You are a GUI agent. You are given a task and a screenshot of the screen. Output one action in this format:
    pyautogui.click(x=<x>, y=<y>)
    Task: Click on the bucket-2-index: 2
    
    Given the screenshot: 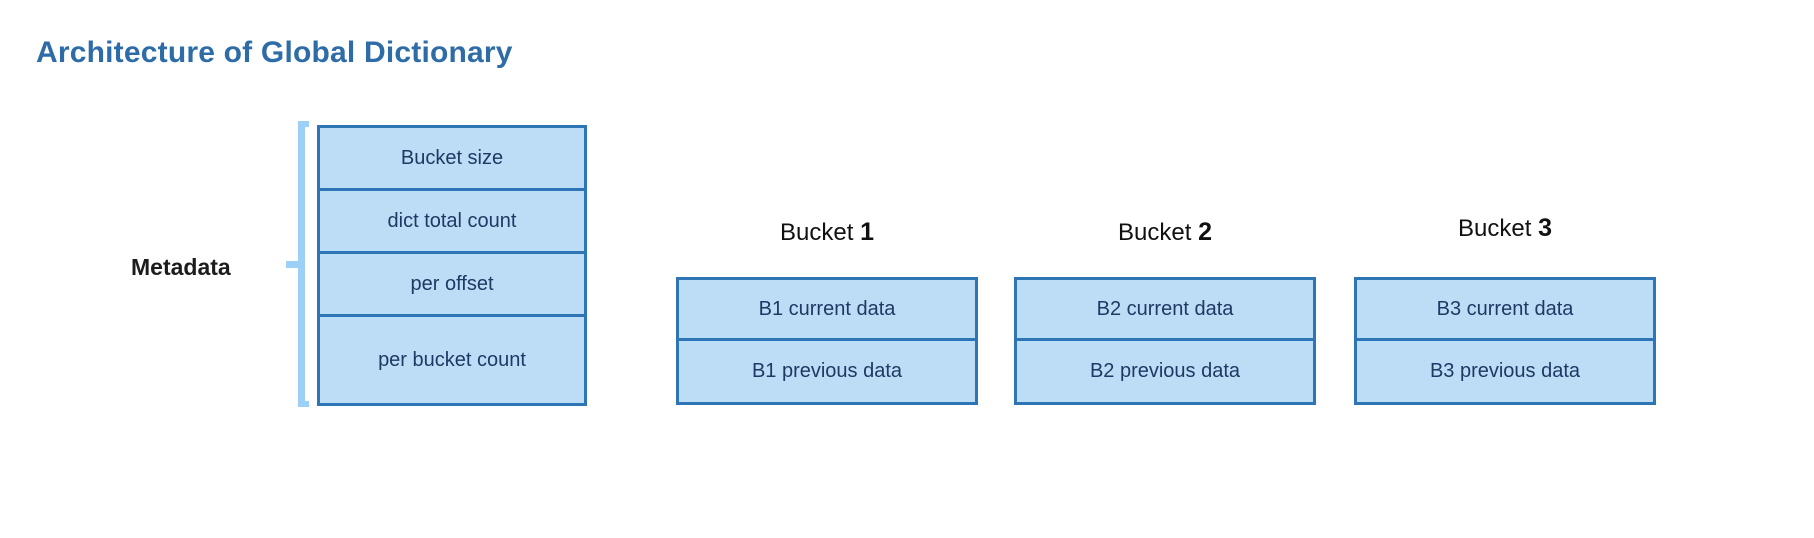 What is the action you would take?
    pyautogui.click(x=1205, y=232)
    